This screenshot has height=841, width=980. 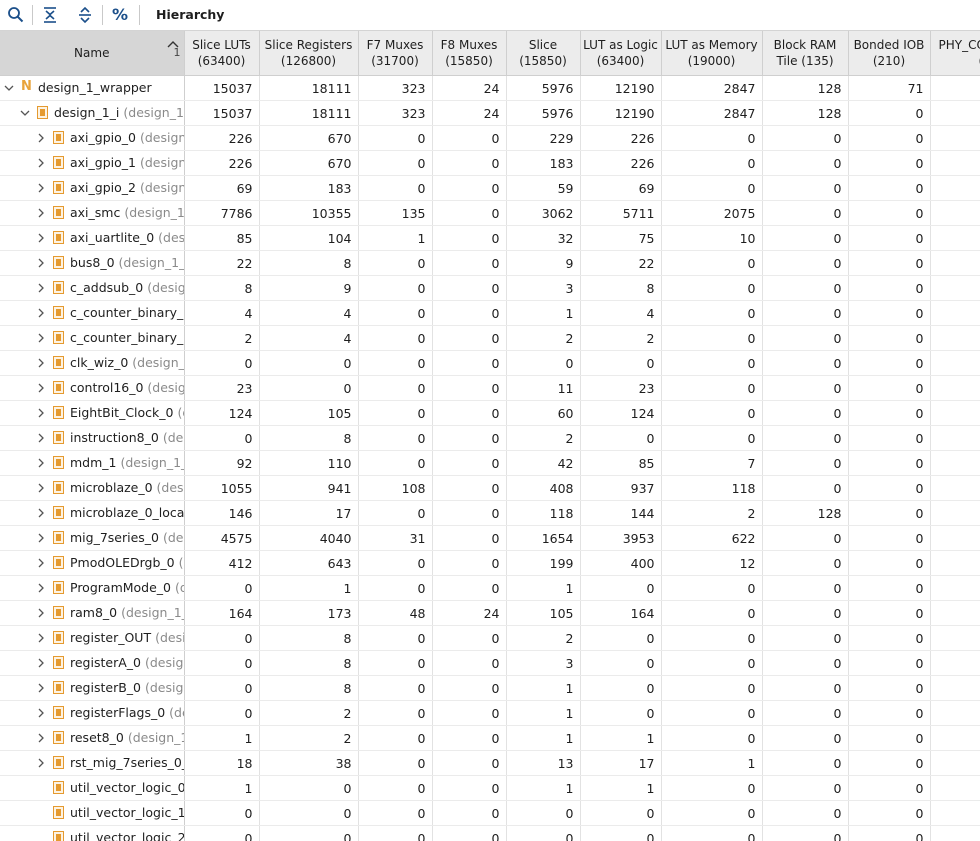 I want to click on table-row: mdm_1 (design_1_m92110004285700, so click(x=490, y=463).